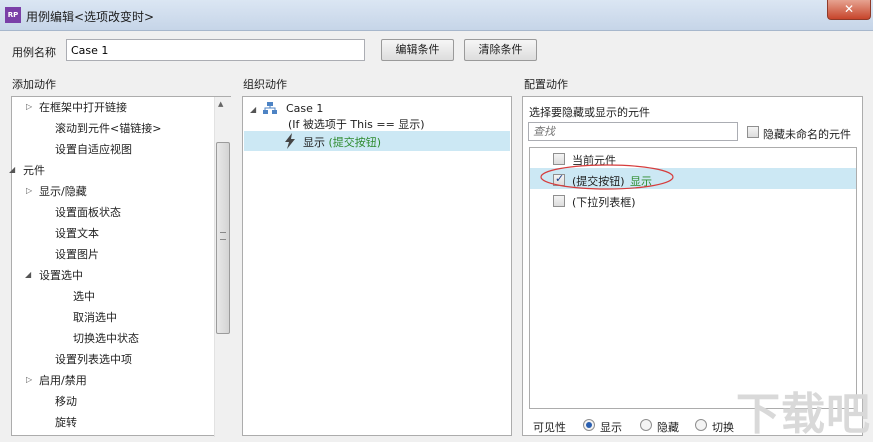 The width and height of the screenshot is (873, 442). What do you see at coordinates (61, 275) in the screenshot?
I see `add-action-item: 设置选中` at bounding box center [61, 275].